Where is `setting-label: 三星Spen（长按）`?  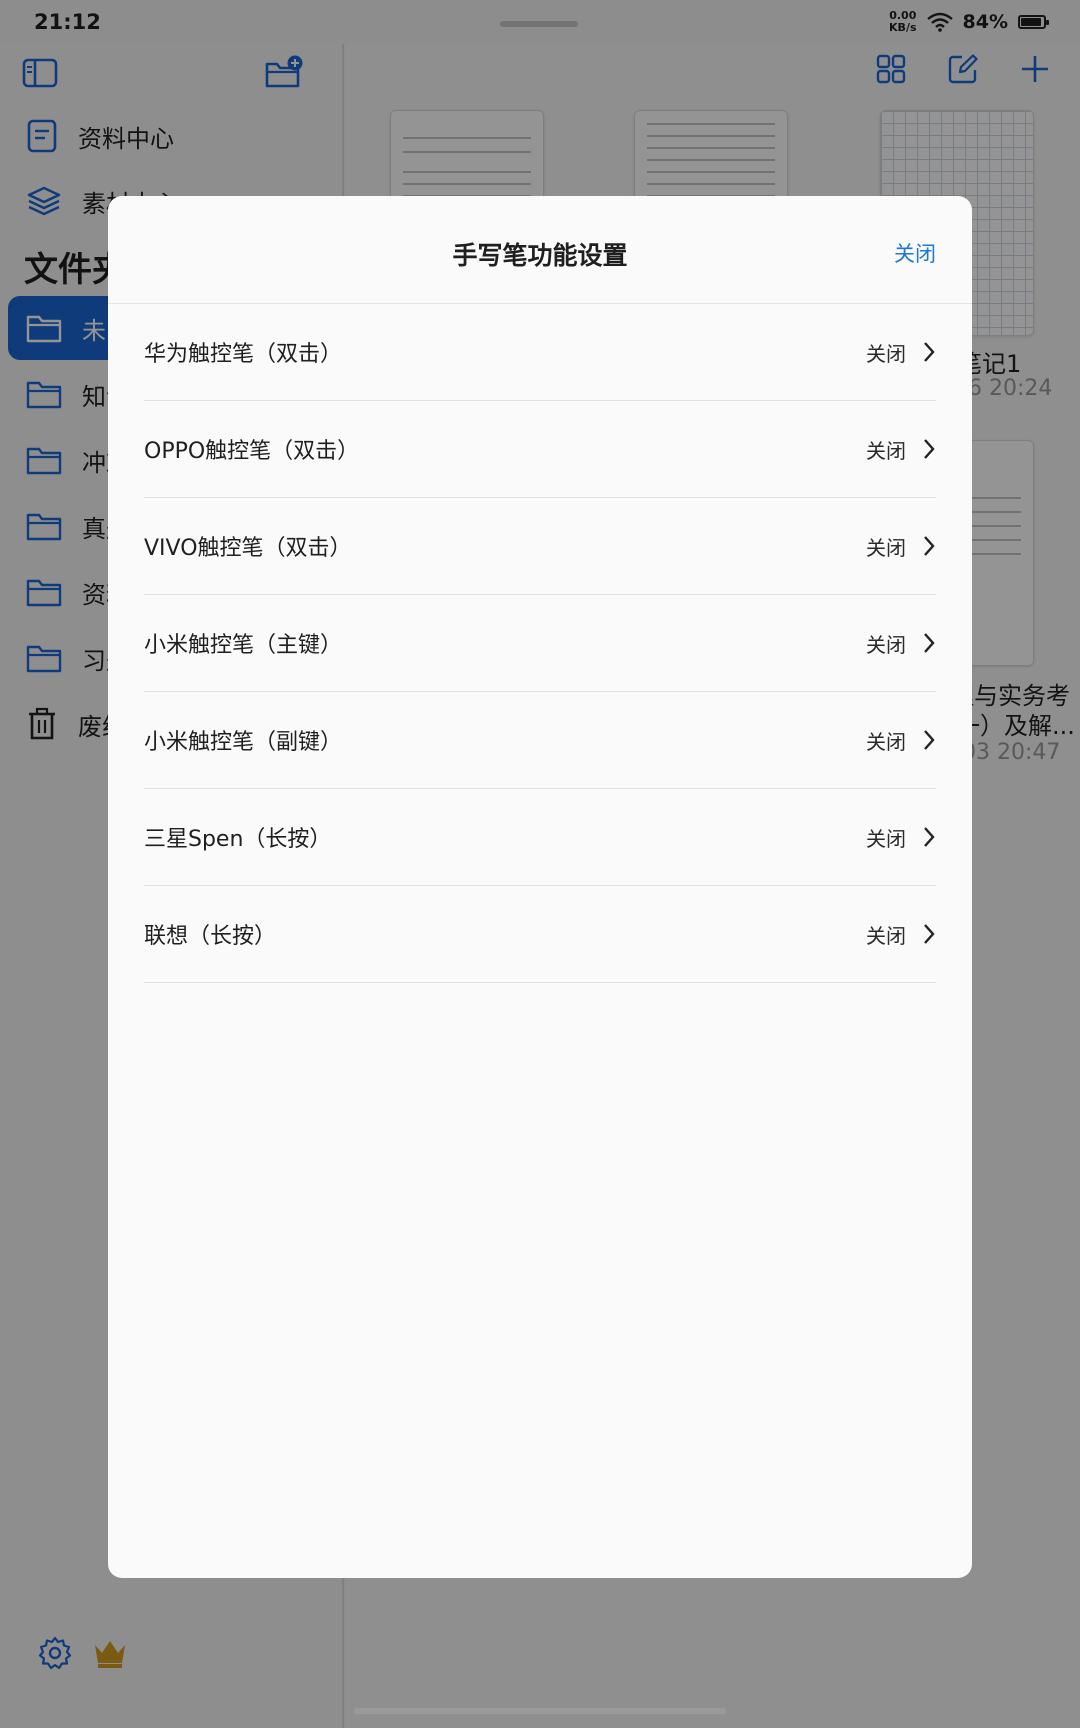 setting-label: 三星Spen（长按） is located at coordinates (238, 839).